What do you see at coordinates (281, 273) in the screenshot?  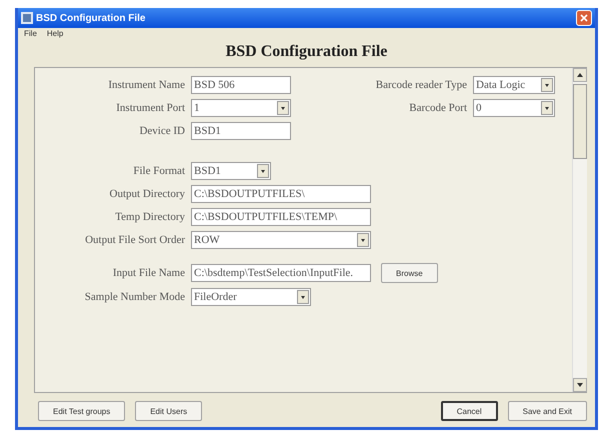 I see `text-field: C:\bsdtemp\TestSelection\InputFile.` at bounding box center [281, 273].